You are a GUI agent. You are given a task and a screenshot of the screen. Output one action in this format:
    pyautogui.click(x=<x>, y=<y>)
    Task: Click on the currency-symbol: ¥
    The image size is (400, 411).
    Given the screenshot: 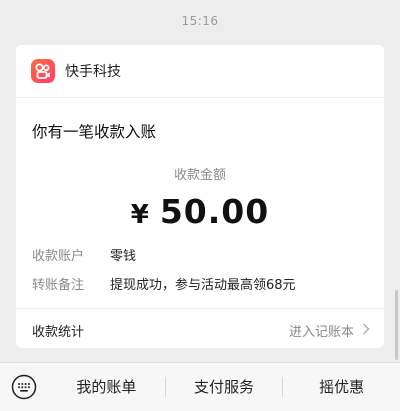 What is the action you would take?
    pyautogui.click(x=140, y=215)
    